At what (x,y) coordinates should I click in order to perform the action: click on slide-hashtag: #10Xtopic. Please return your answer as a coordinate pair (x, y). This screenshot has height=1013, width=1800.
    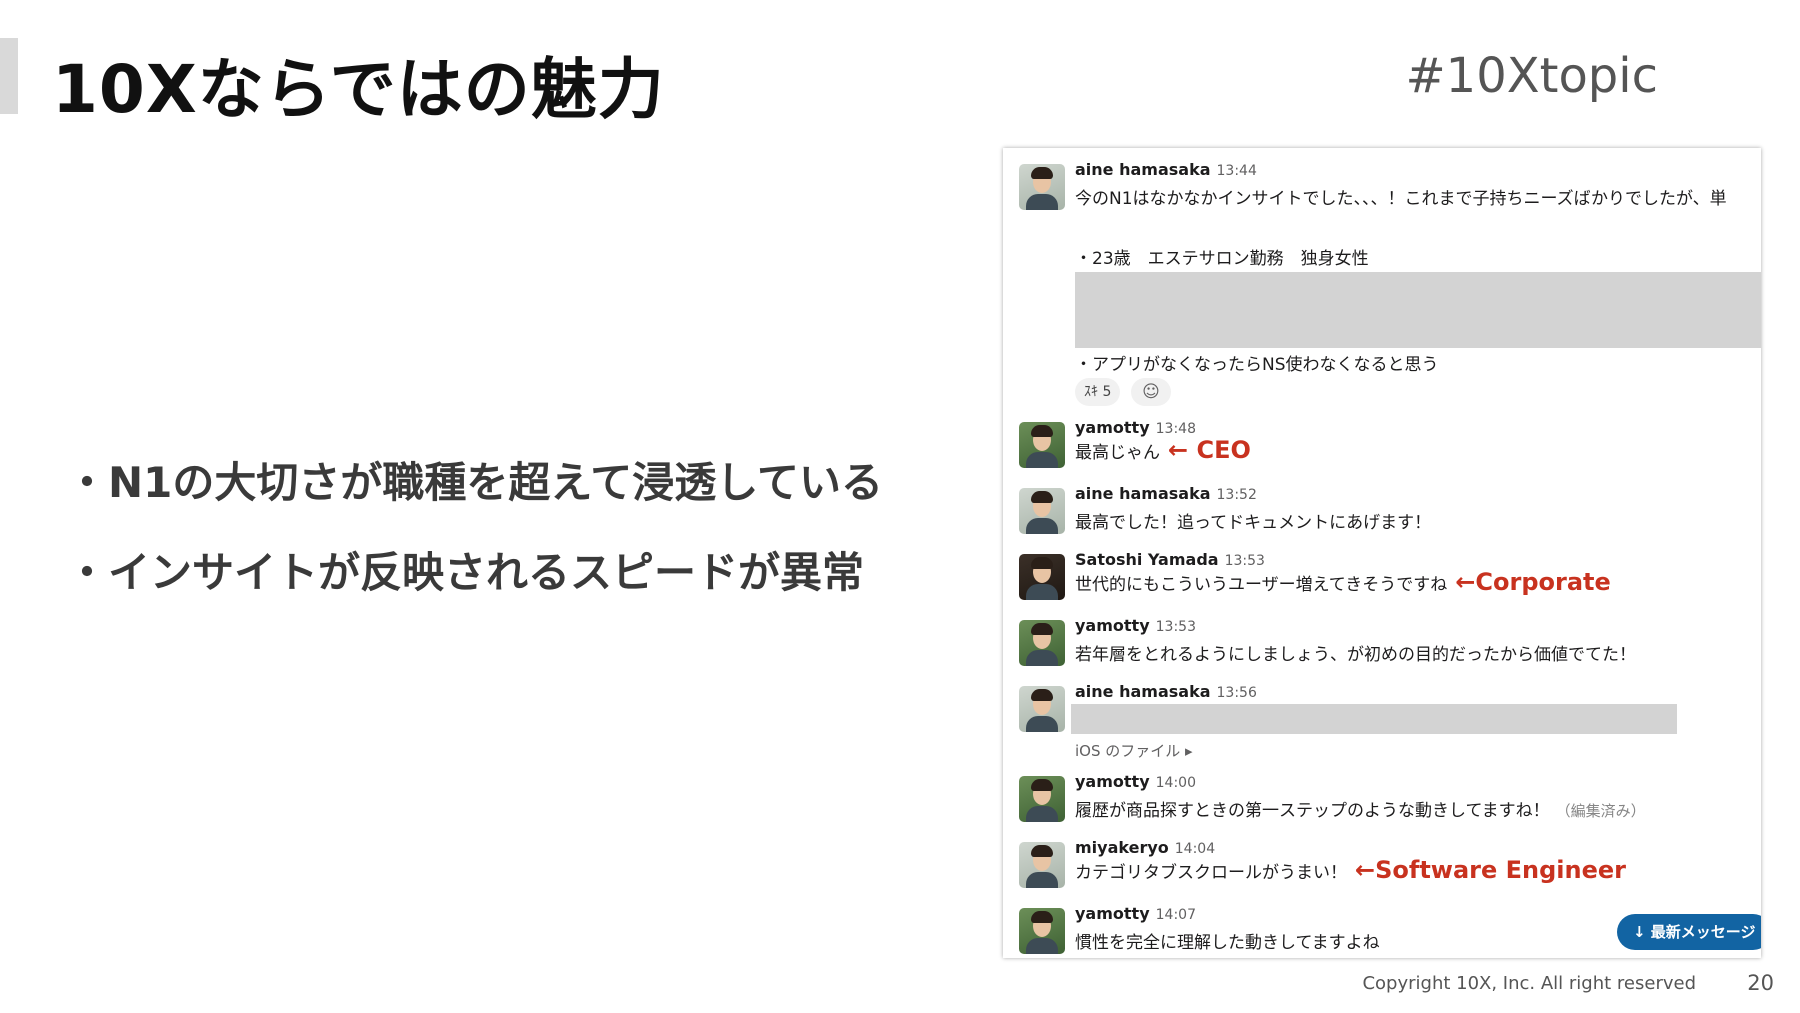
    Looking at the image, I should click on (1531, 76).